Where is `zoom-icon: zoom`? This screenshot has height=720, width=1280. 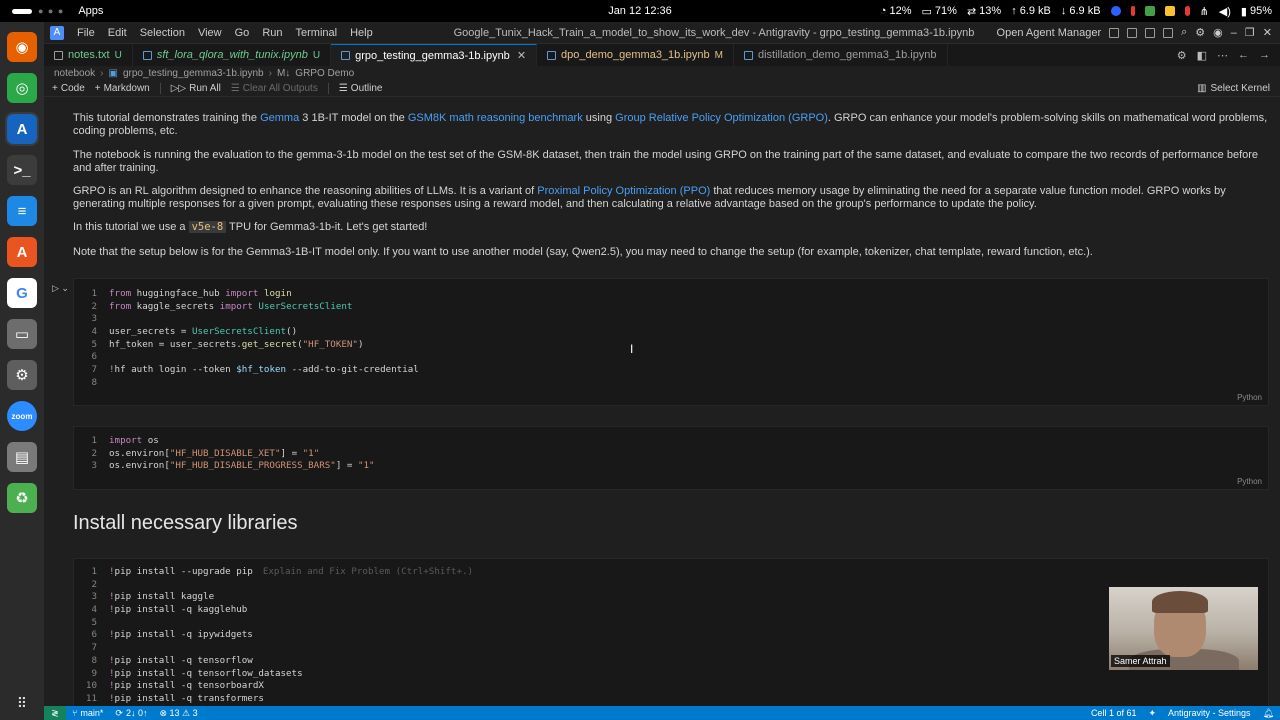 zoom-icon: zoom is located at coordinates (22, 416).